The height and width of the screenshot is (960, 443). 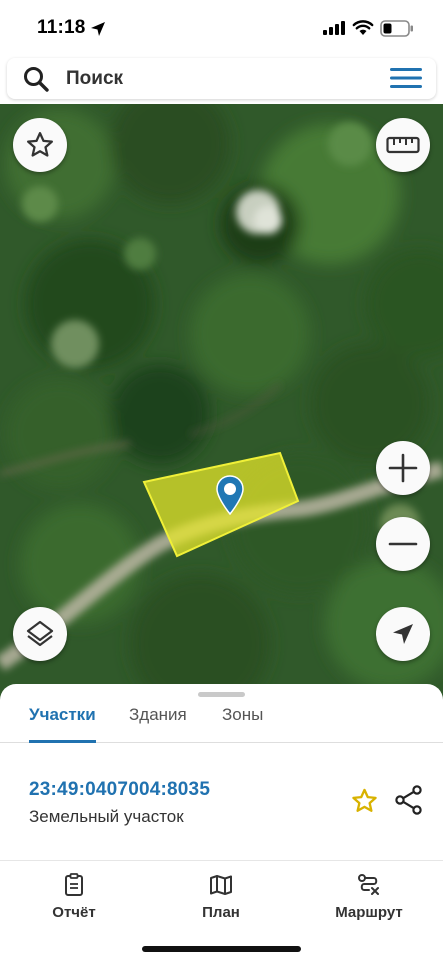 I want to click on bottom-navigation: Отчёт План Маршрут, so click(x=221, y=910).